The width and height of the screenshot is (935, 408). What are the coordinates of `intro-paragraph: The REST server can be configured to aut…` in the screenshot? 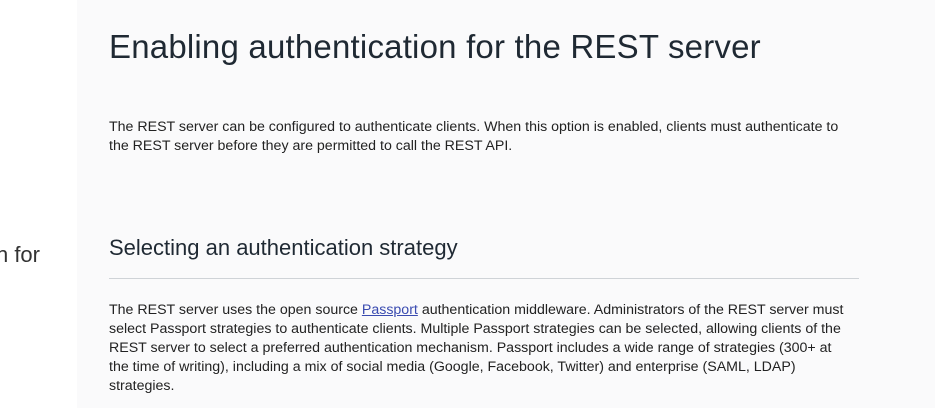 It's located at (474, 136).